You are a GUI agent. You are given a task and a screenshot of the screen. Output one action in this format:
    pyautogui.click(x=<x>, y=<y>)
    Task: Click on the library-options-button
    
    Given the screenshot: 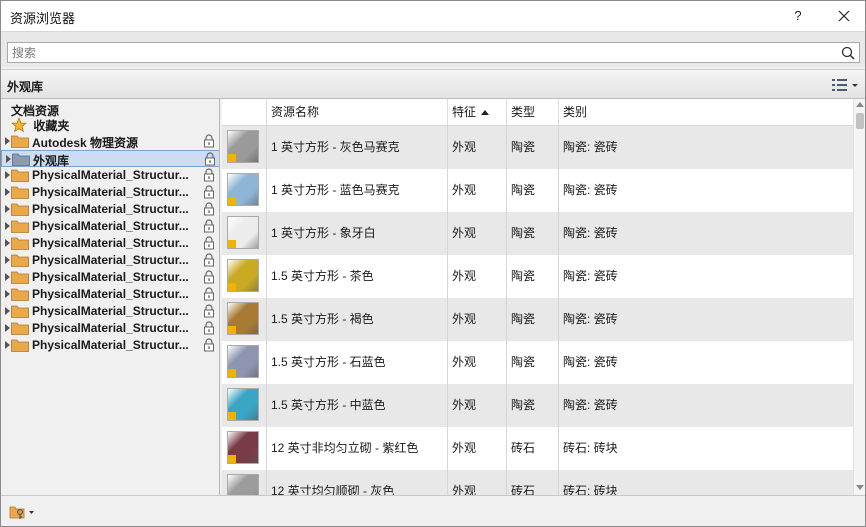 What is the action you would take?
    pyautogui.click(x=23, y=512)
    